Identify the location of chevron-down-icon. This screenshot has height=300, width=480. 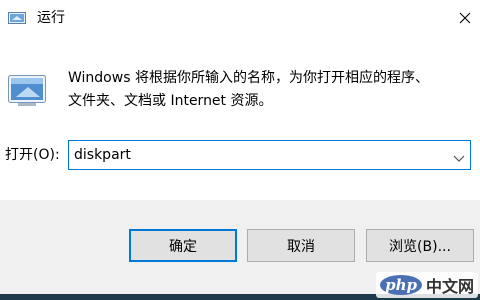
(459, 155).